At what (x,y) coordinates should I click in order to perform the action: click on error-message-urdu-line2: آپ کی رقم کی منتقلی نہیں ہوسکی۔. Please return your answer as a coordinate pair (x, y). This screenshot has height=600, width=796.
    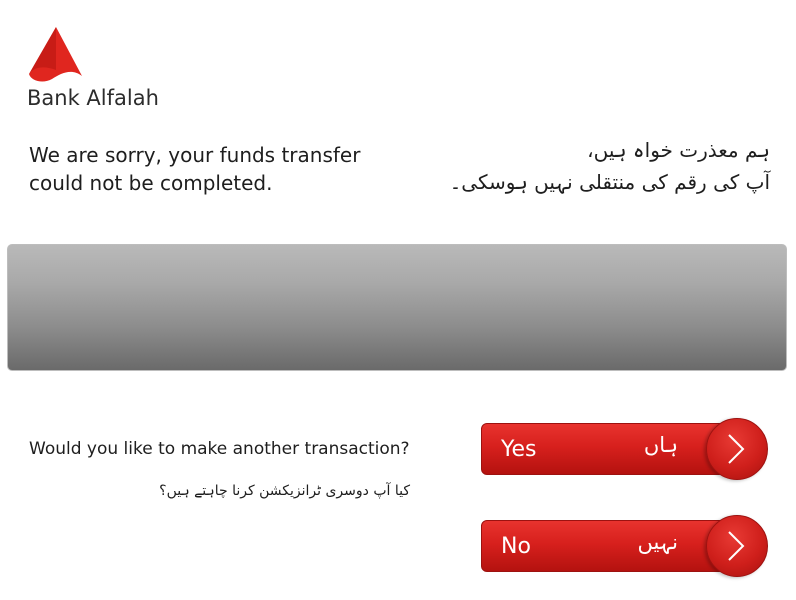
    Looking at the image, I should click on (609, 182).